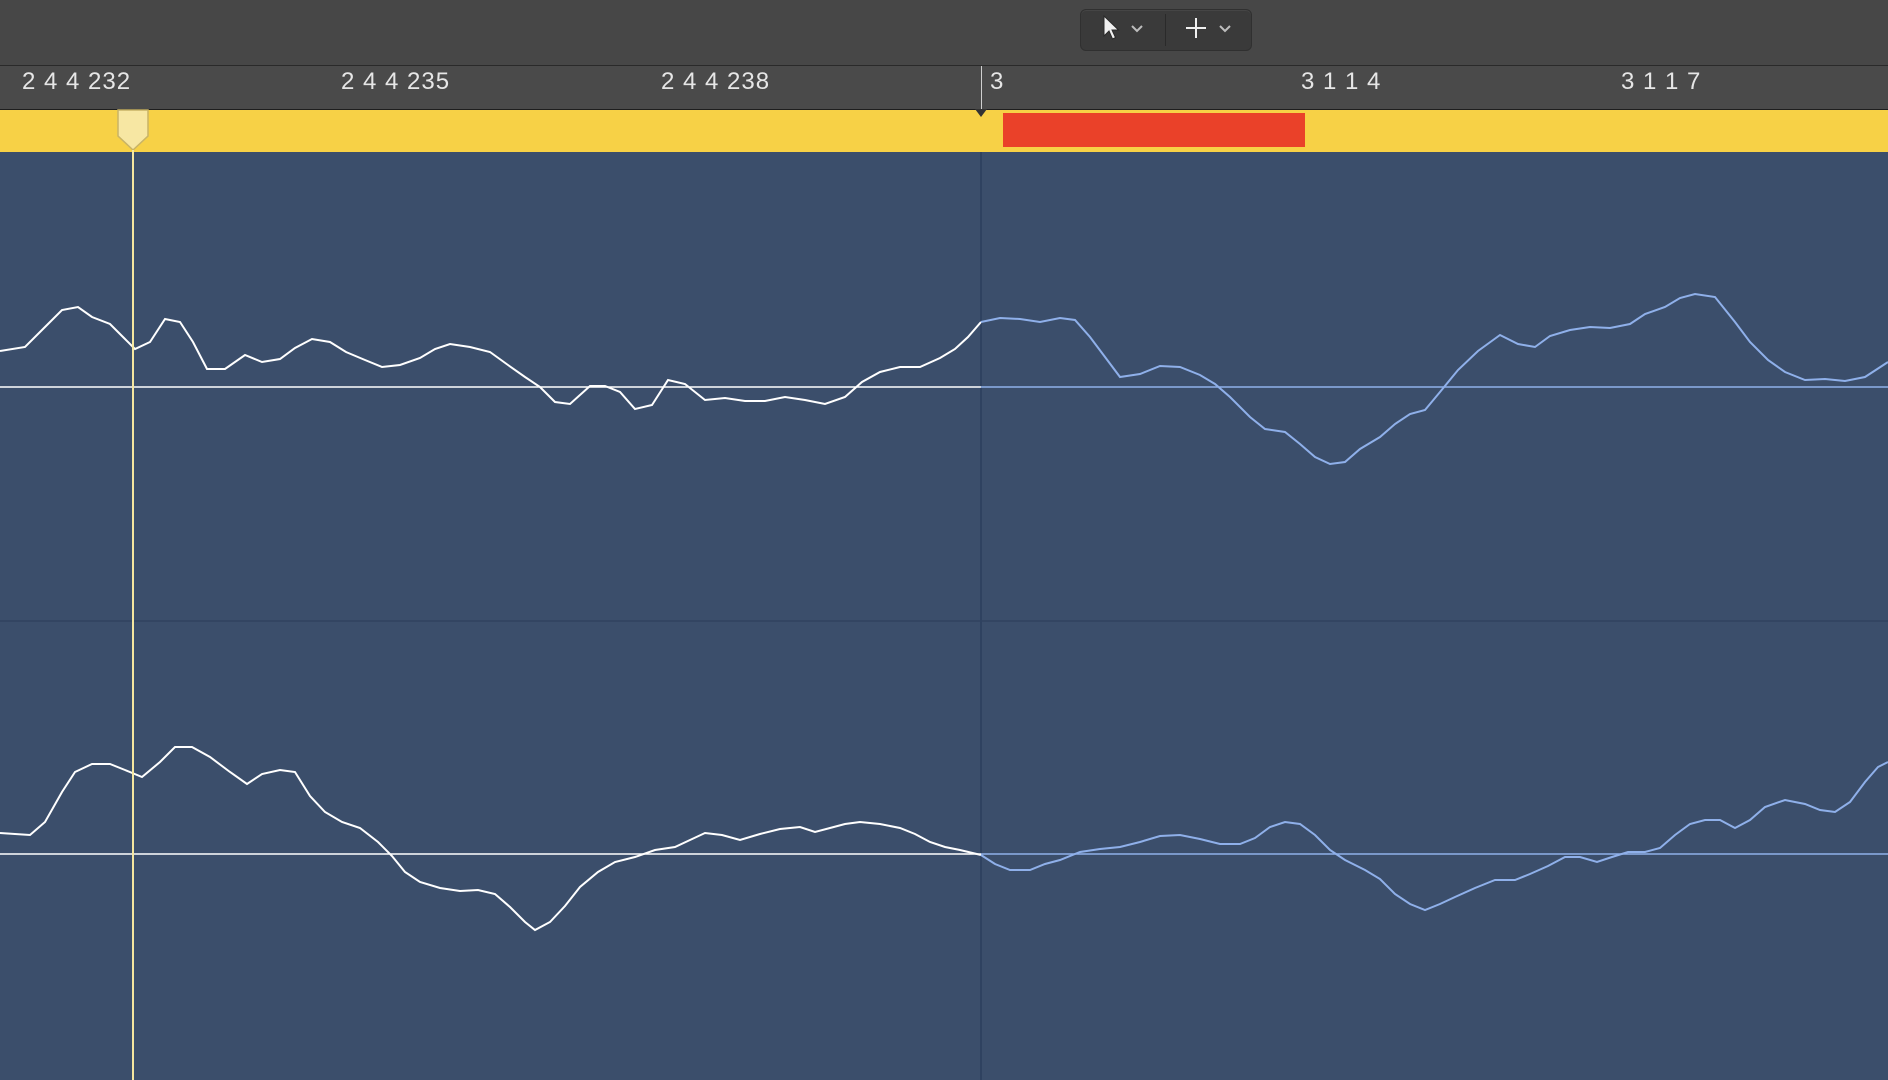  Describe the element at coordinates (944, 33) in the screenshot. I see `toolbar` at that location.